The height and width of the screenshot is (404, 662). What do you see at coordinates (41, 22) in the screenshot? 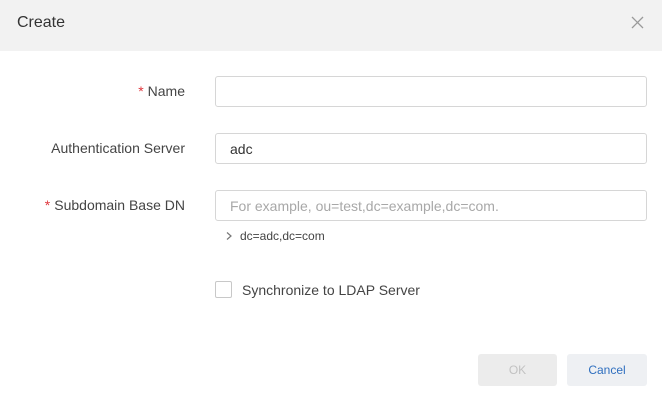
I see `dialog-title: Create` at bounding box center [41, 22].